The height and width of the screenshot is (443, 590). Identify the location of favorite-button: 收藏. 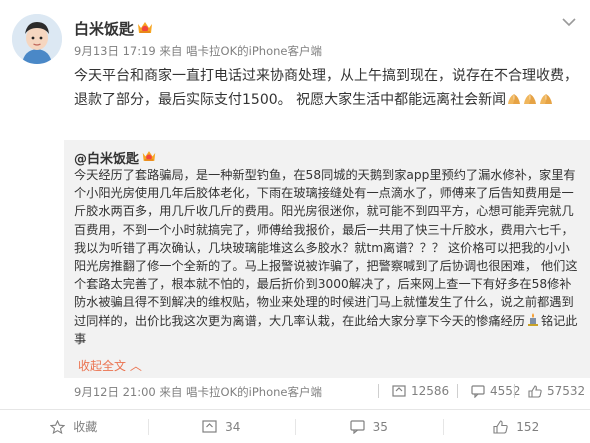
(74, 426).